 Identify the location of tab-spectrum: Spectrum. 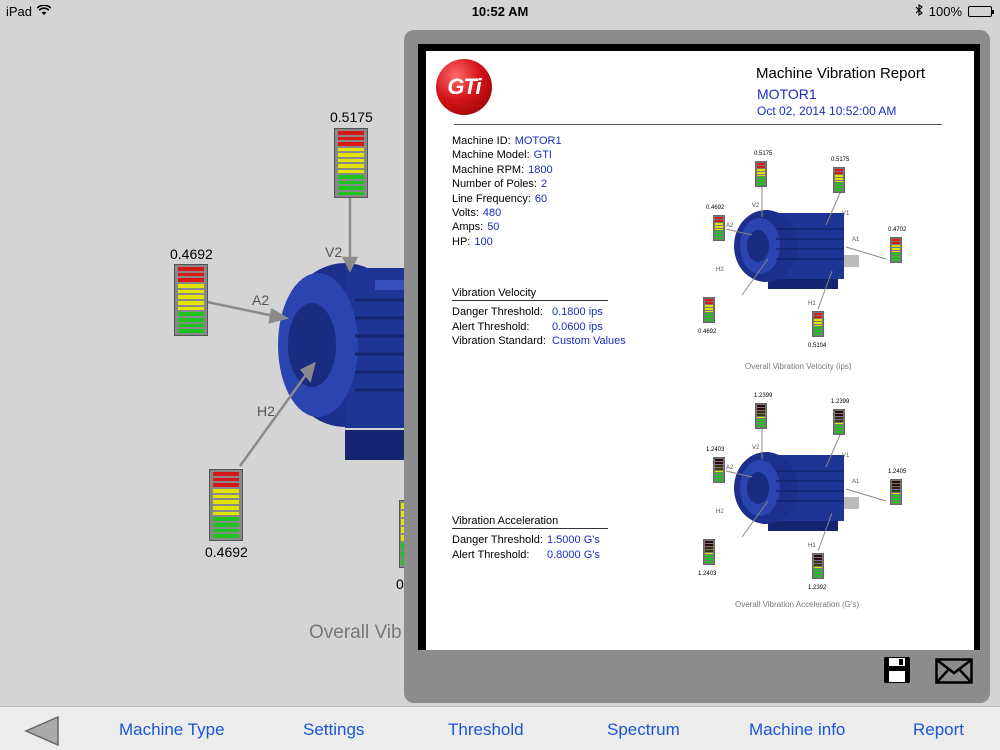
(643, 730).